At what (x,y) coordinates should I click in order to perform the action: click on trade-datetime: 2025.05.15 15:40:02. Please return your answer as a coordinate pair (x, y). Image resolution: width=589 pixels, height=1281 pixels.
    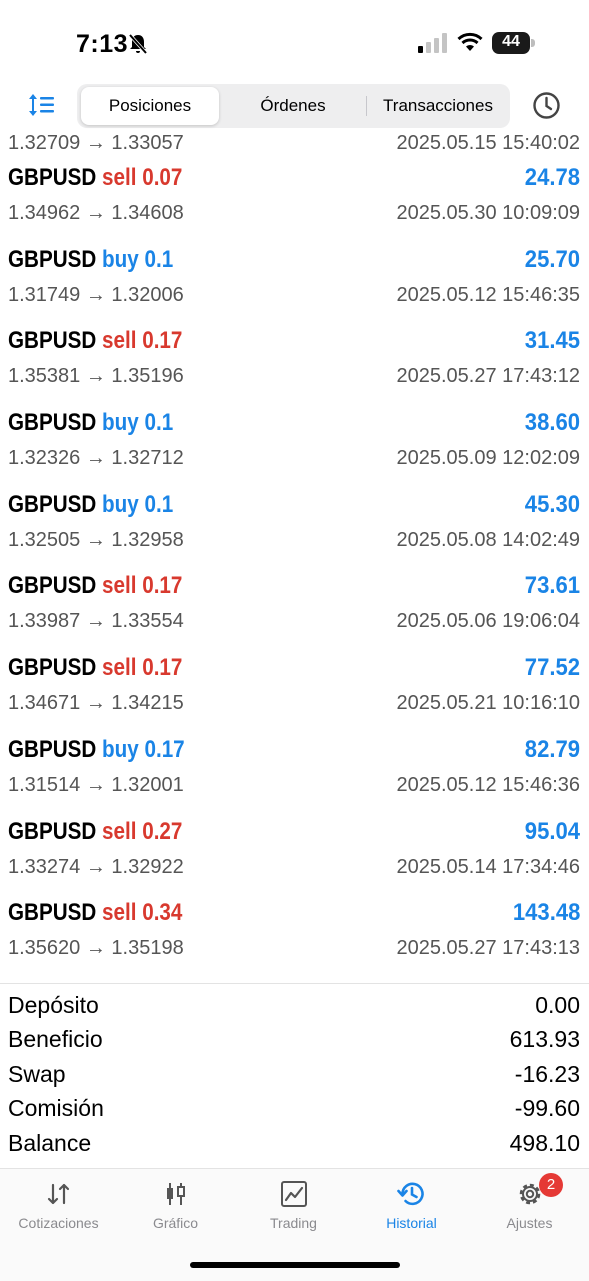
    Looking at the image, I should click on (488, 143).